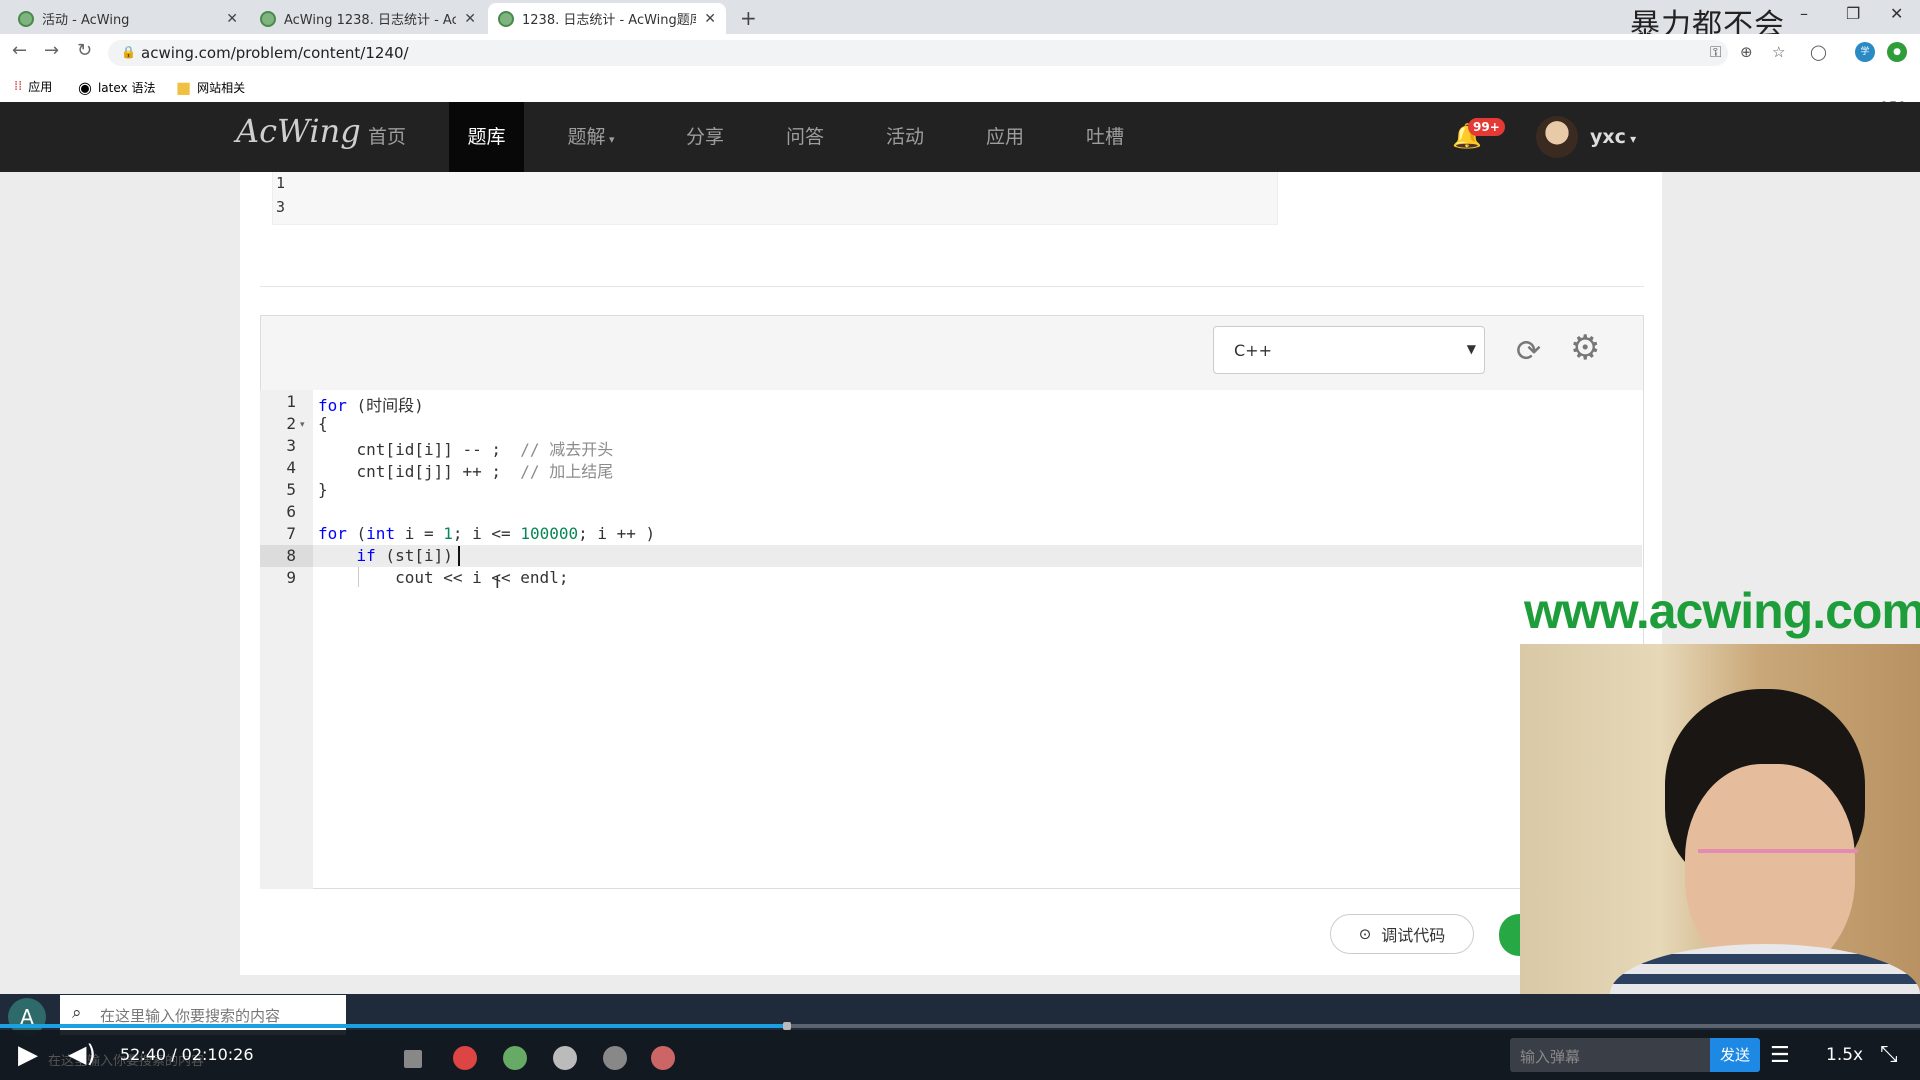 Image resolution: width=1920 pixels, height=1080 pixels. Describe the element at coordinates (1005, 137) in the screenshot. I see `nav-apps: 应用` at that location.